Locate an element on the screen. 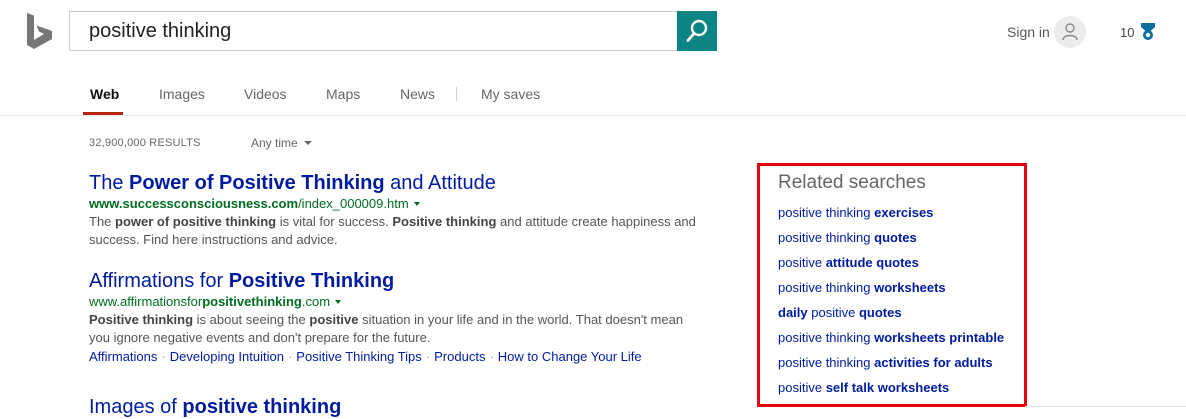  text-segment: self talk worksheets is located at coordinates (887, 387).